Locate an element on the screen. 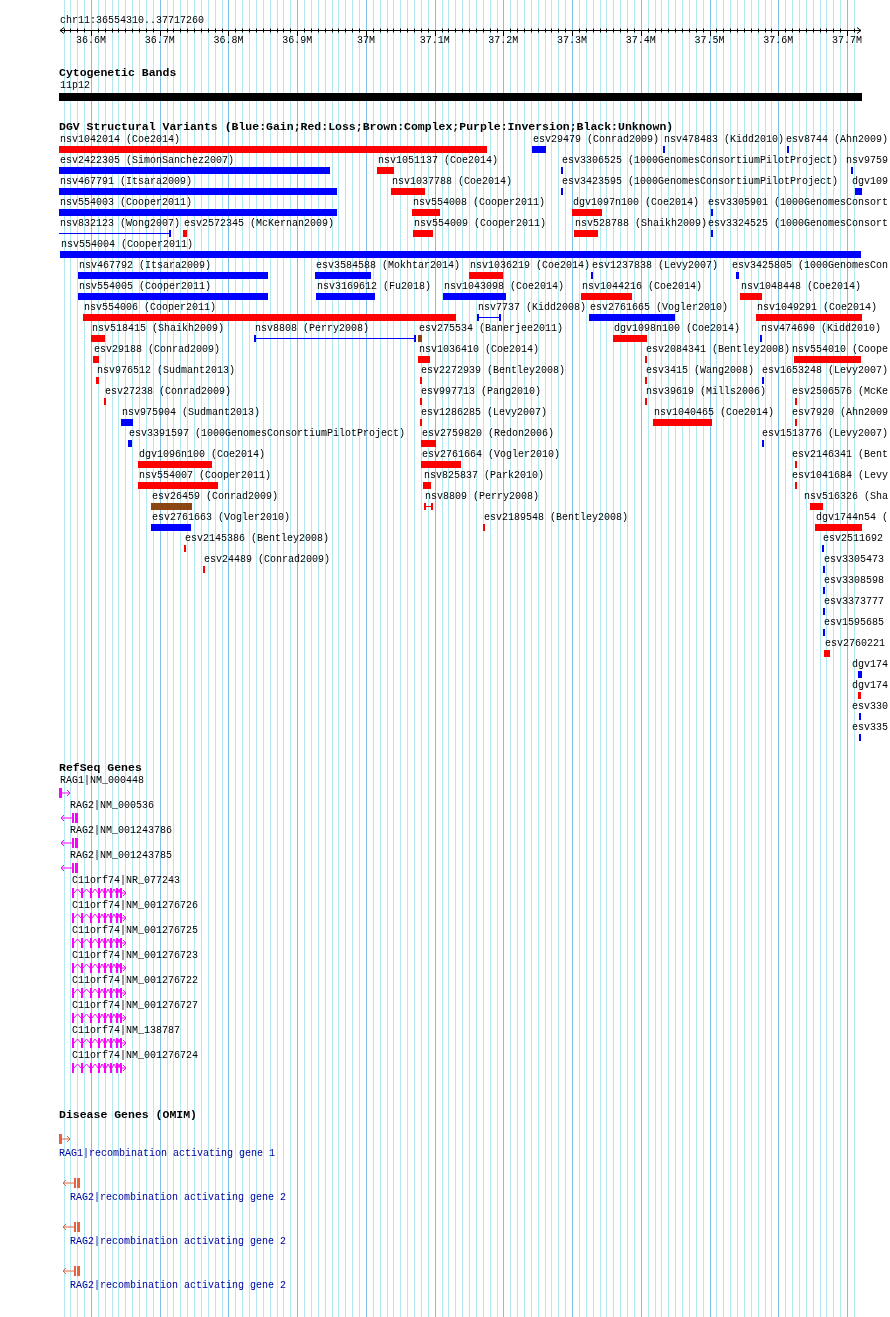  variant-label: esv3373777 is located at coordinates (854, 602).